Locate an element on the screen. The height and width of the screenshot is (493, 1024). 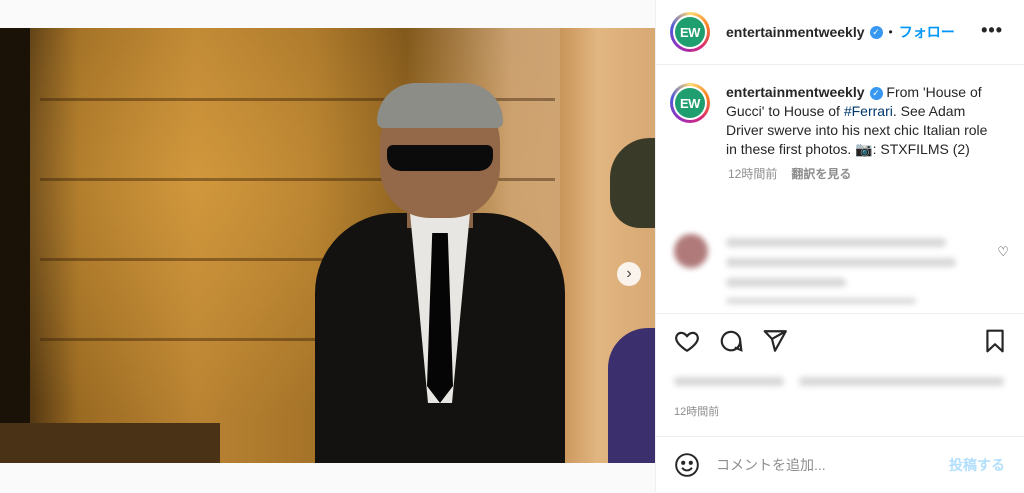
emoji-icon is located at coordinates (687, 465).